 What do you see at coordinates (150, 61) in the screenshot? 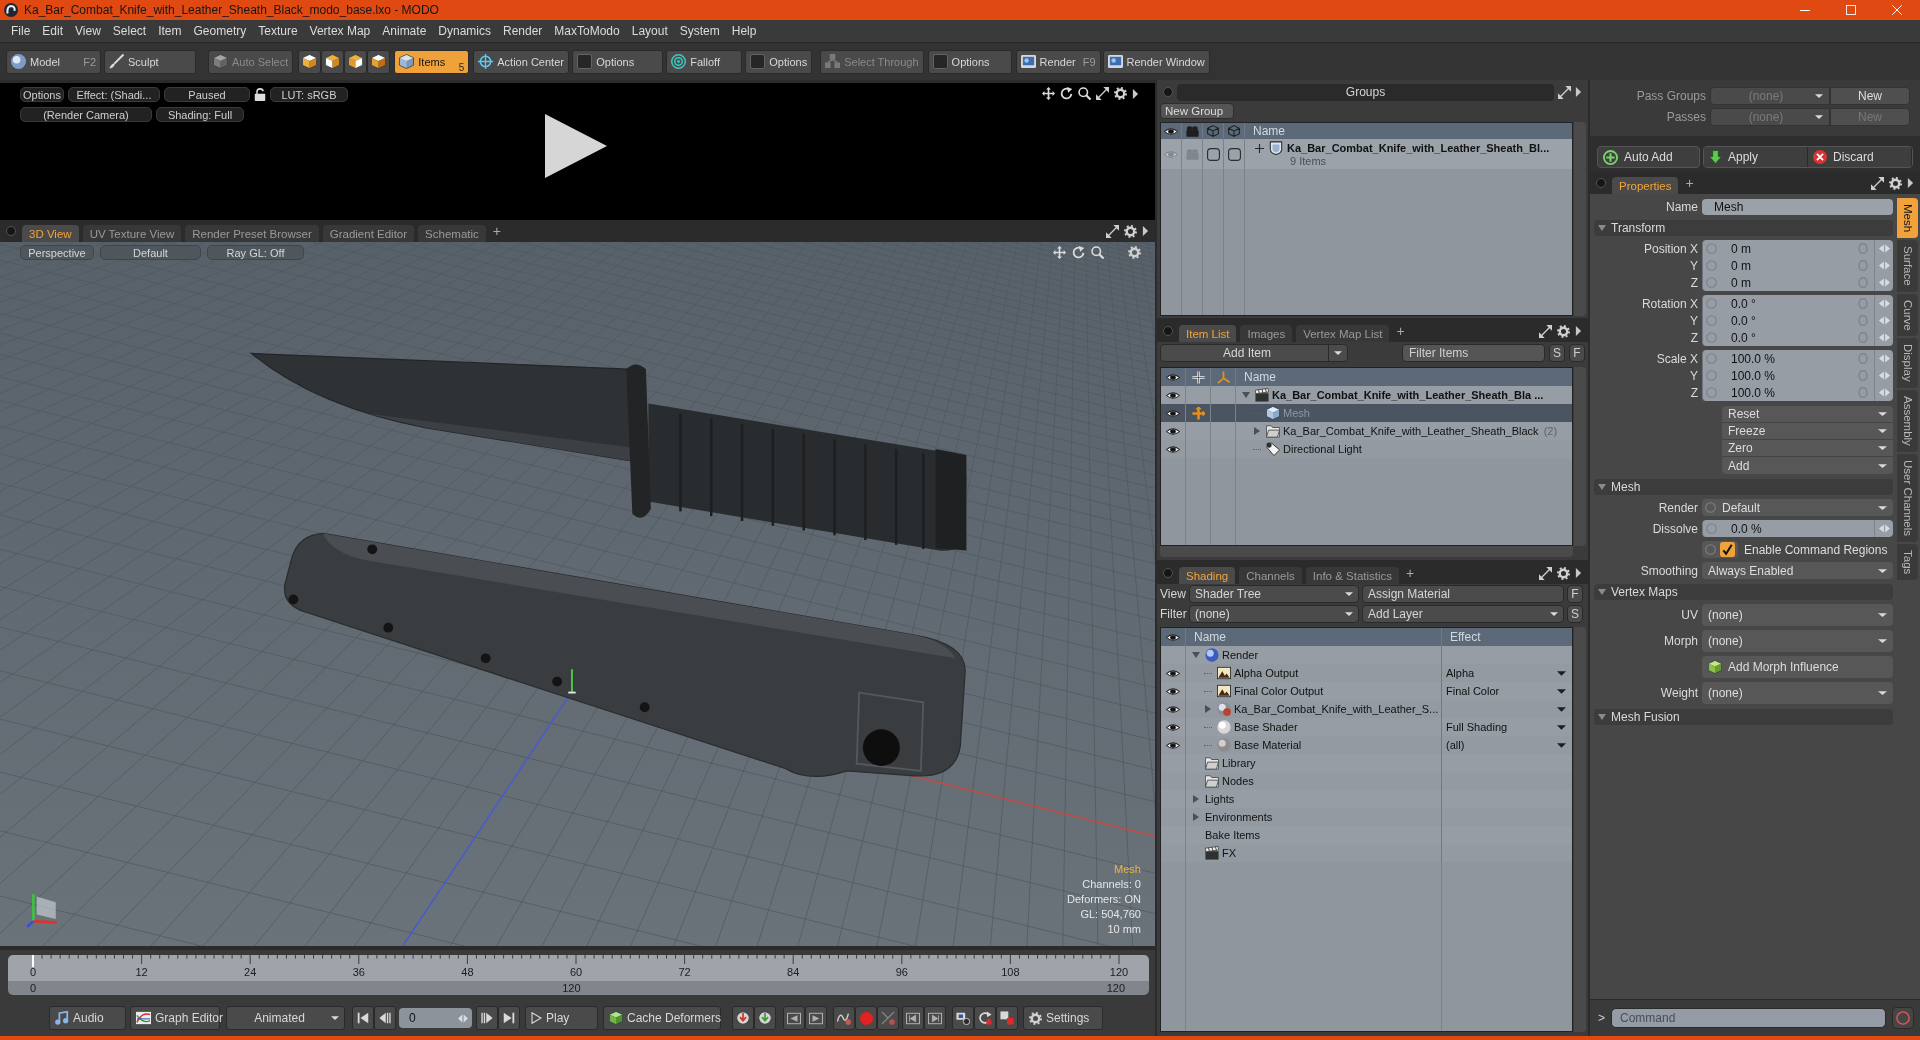
I see `toolbar-button: Sculpt` at bounding box center [150, 61].